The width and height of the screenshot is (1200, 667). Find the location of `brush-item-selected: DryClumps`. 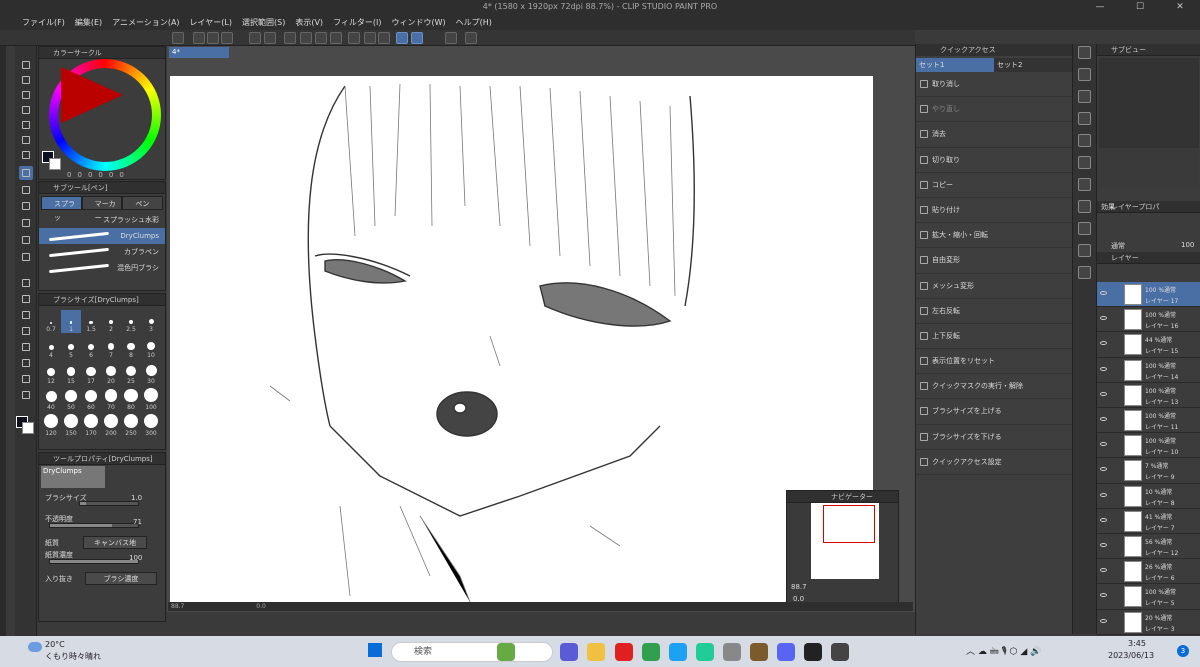

brush-item-selected: DryClumps is located at coordinates (102, 236).